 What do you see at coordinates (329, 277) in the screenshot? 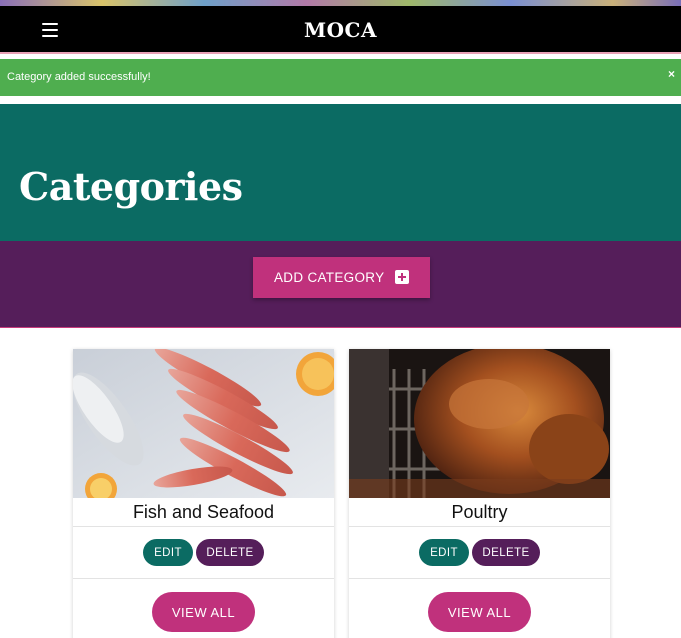
I see `add-category-label: ADD CATEGORY` at bounding box center [329, 277].